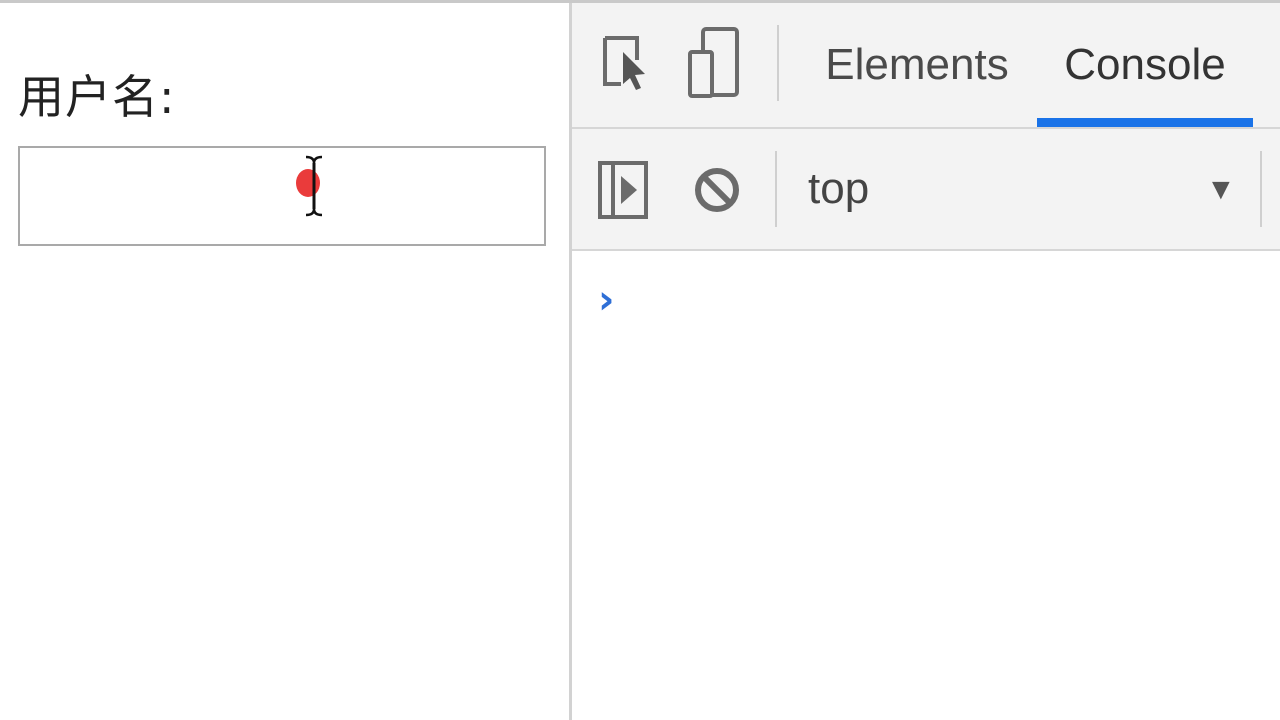  Describe the element at coordinates (838, 189) in the screenshot. I see `context-selector: top` at that location.